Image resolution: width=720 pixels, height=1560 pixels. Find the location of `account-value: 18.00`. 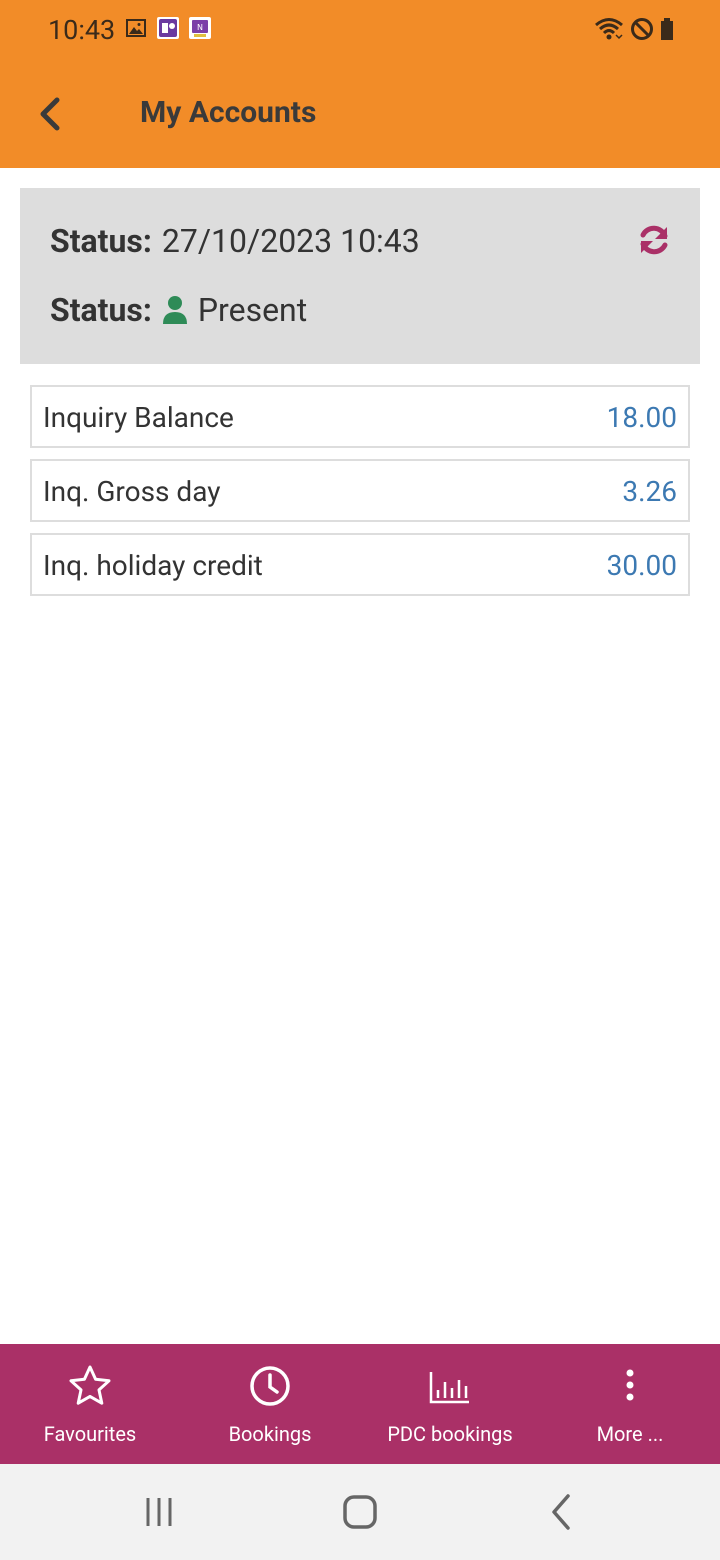

account-value: 18.00 is located at coordinates (641, 417).